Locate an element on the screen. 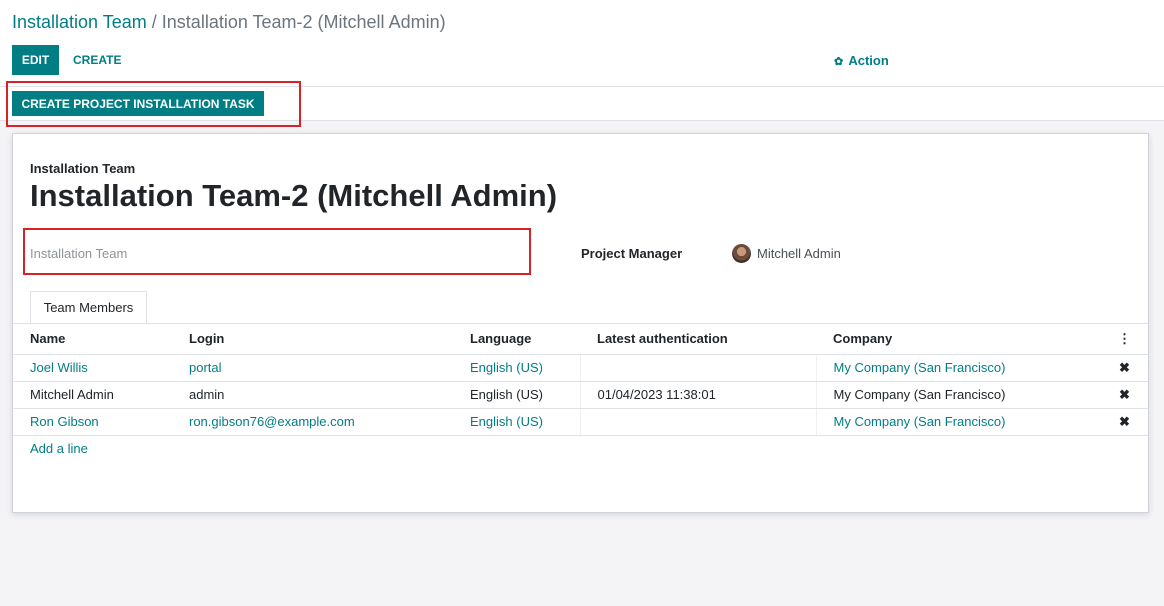  cell-name: Ron Gibson is located at coordinates (92, 422).